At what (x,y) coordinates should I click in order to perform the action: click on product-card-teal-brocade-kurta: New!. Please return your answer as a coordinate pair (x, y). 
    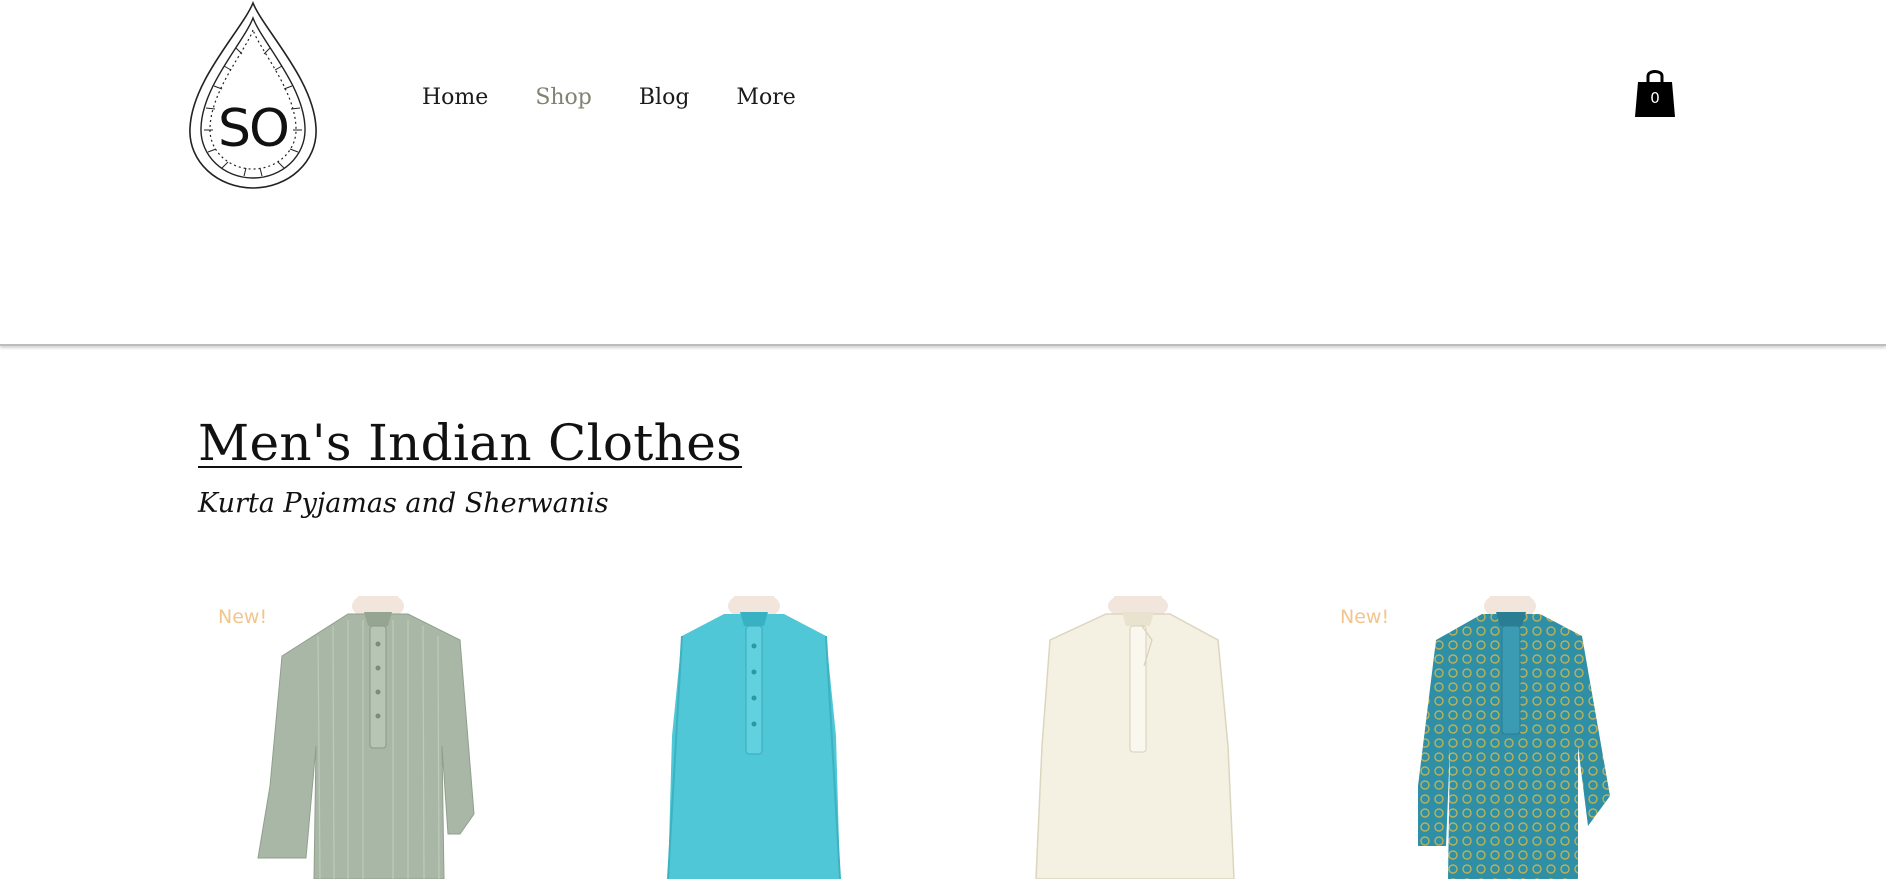
    Looking at the image, I should click on (1504, 737).